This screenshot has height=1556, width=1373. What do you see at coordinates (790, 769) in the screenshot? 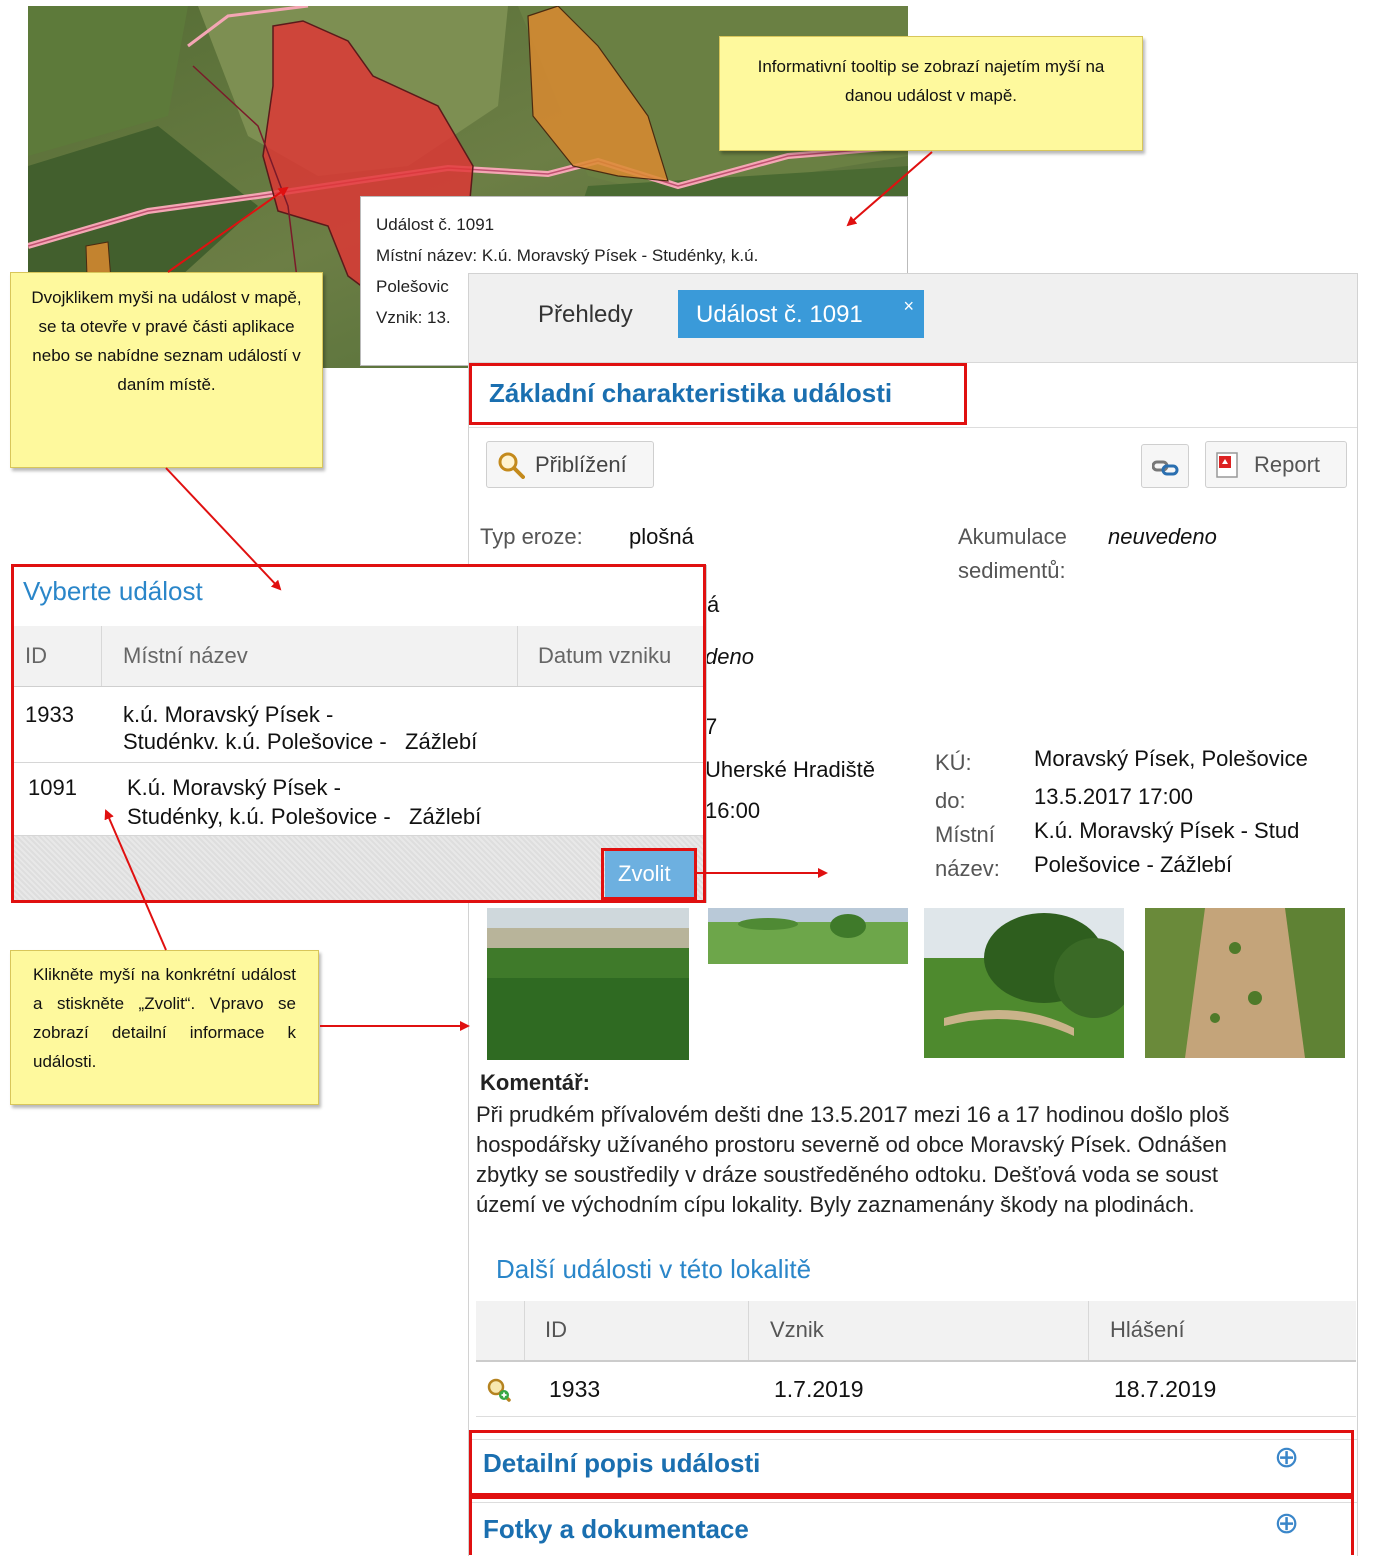
I see `district-value: Uherské Hradiště` at bounding box center [790, 769].